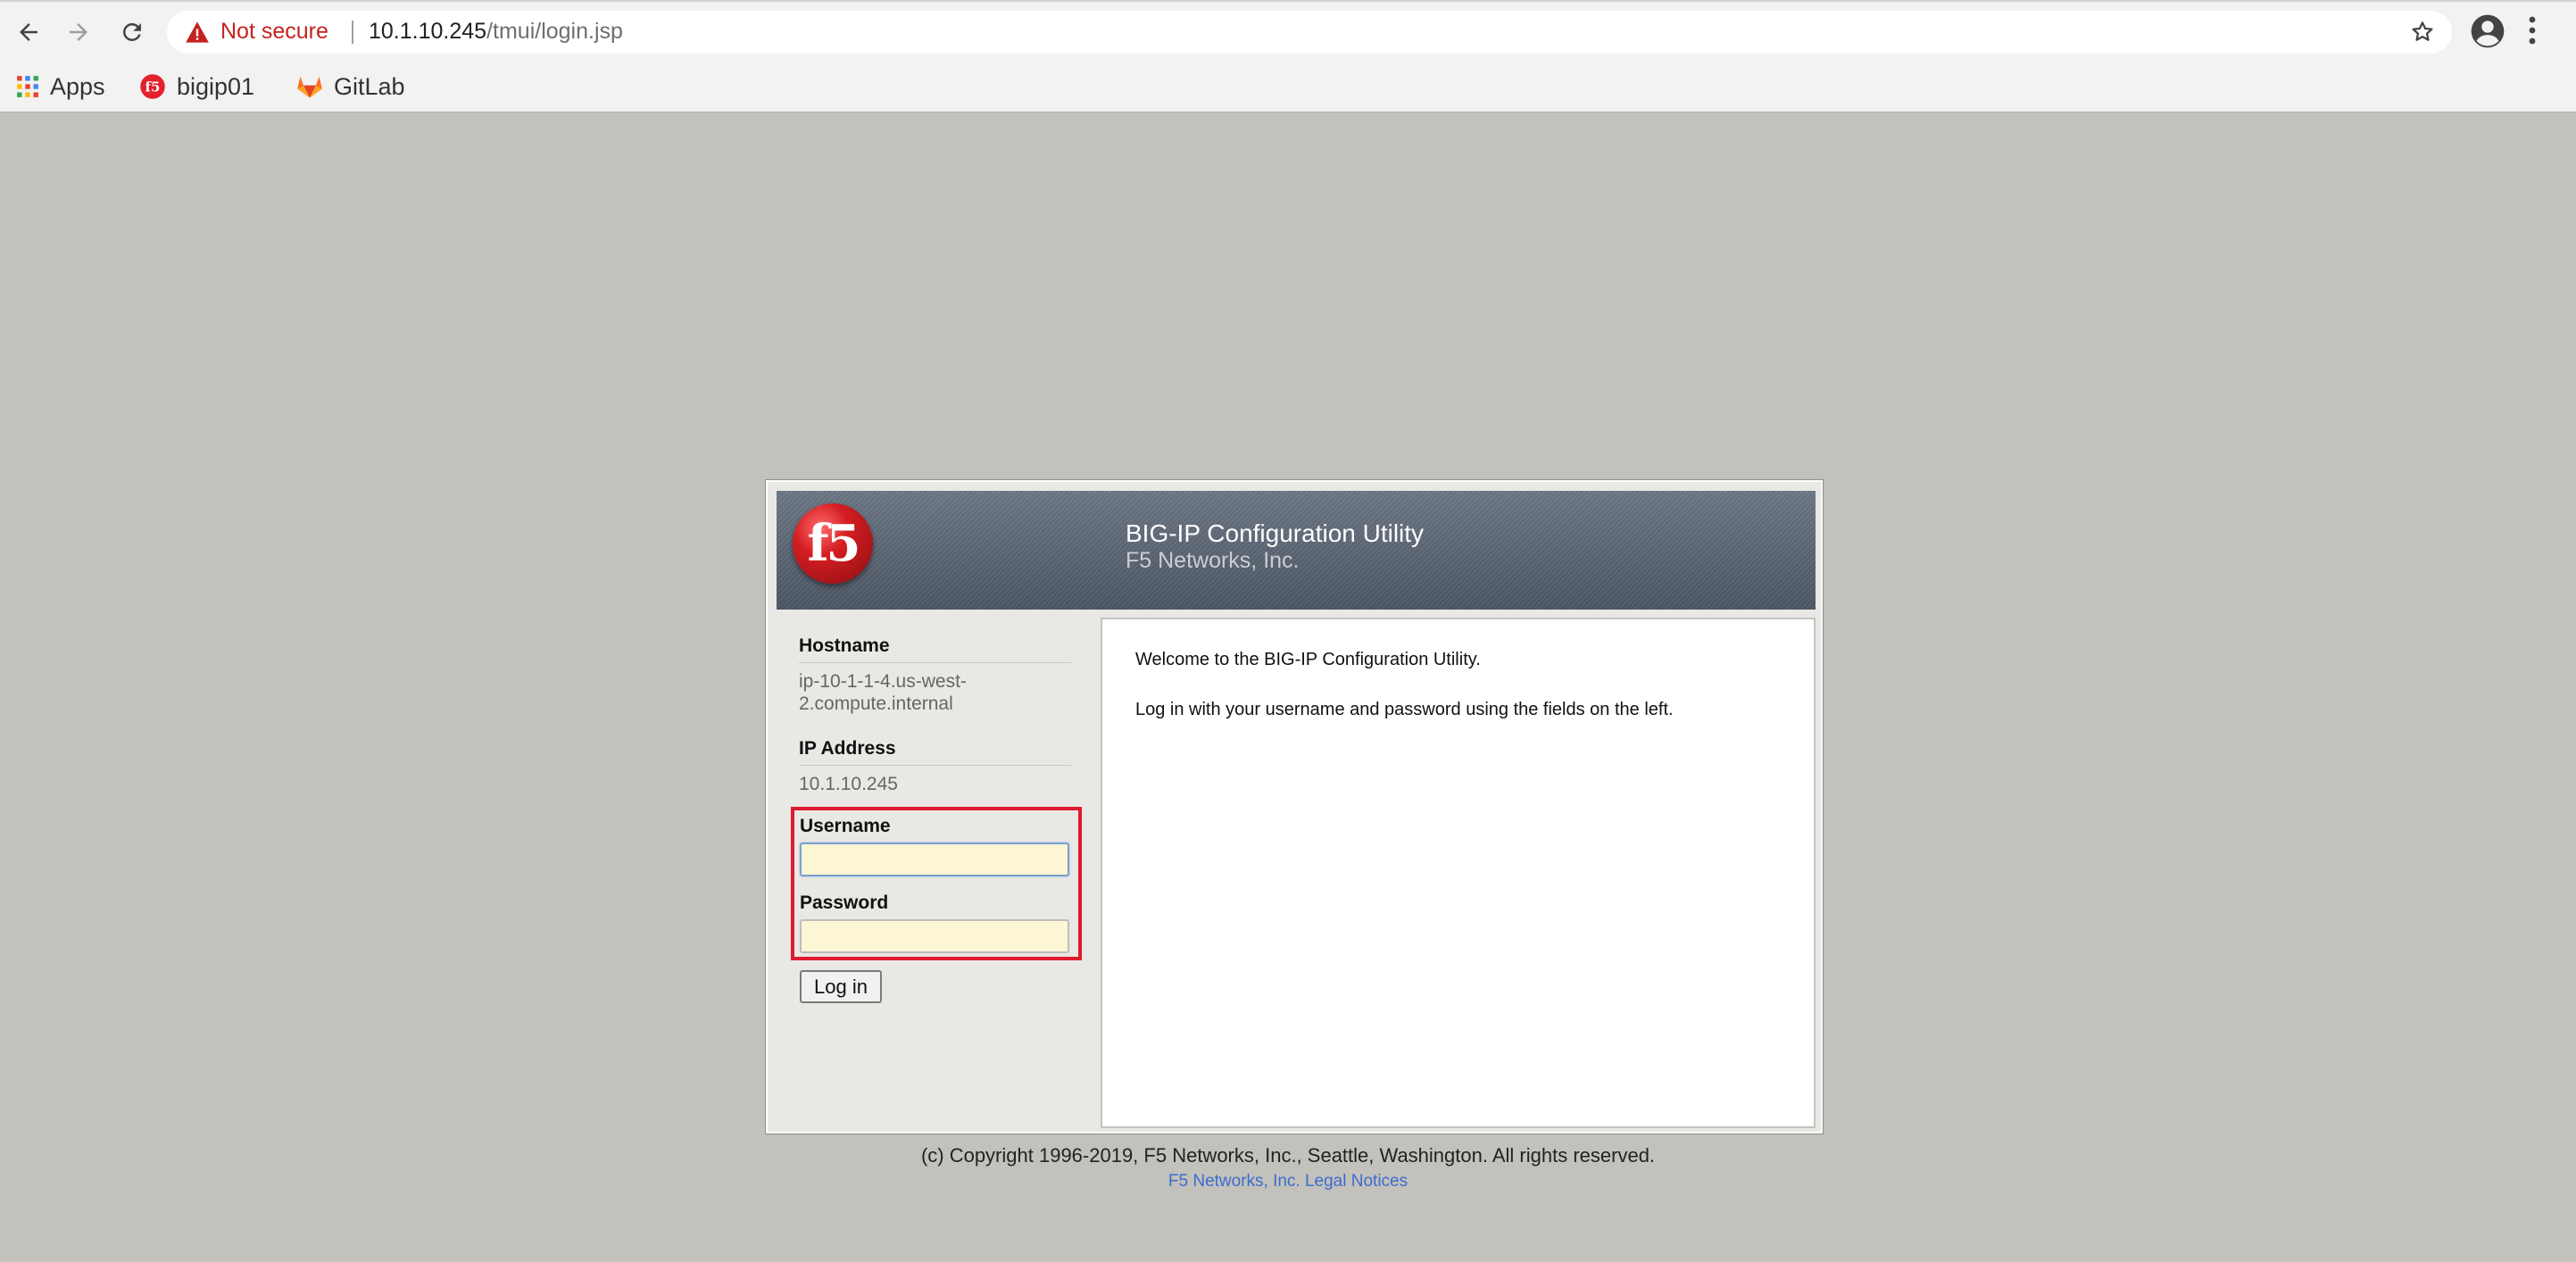 The width and height of the screenshot is (2576, 1262). Describe the element at coordinates (554, 31) in the screenshot. I see `url-path: /tmui/login.jsp` at that location.